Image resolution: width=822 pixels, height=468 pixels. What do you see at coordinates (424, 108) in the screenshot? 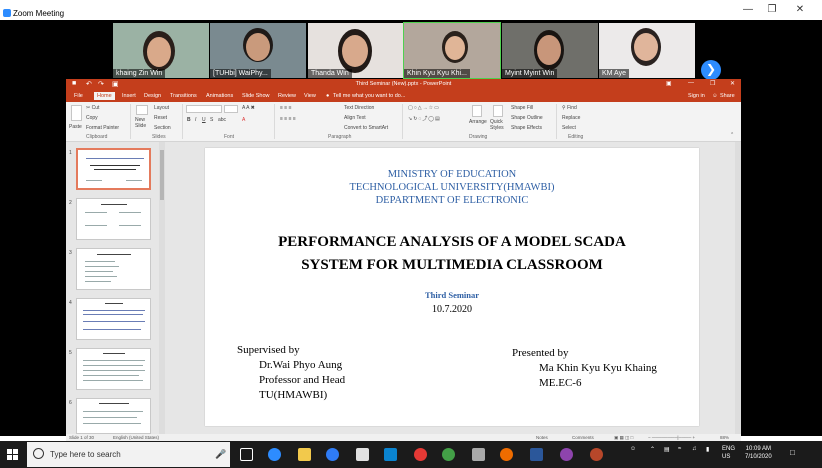
I see `shapes-gallery: ▢○△→☆▭` at bounding box center [424, 108].